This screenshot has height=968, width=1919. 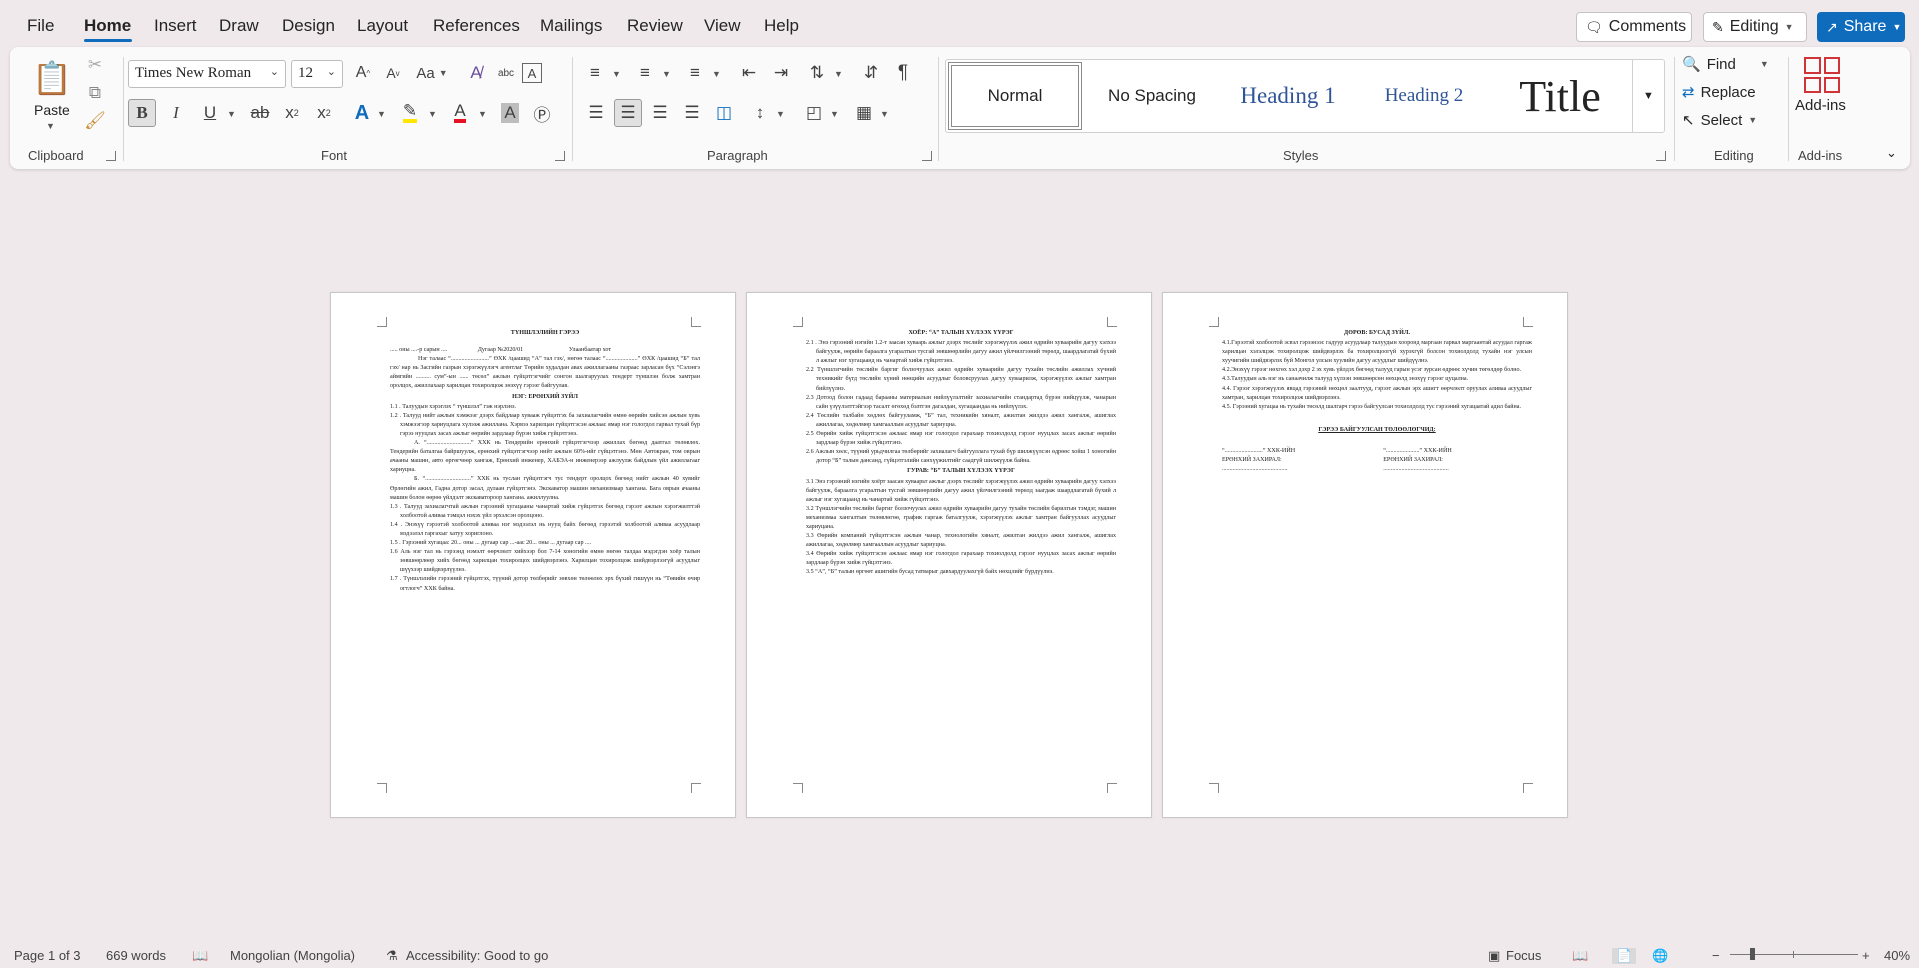 What do you see at coordinates (817, 73) in the screenshot?
I see `text-direction-icon: ⇅` at bounding box center [817, 73].